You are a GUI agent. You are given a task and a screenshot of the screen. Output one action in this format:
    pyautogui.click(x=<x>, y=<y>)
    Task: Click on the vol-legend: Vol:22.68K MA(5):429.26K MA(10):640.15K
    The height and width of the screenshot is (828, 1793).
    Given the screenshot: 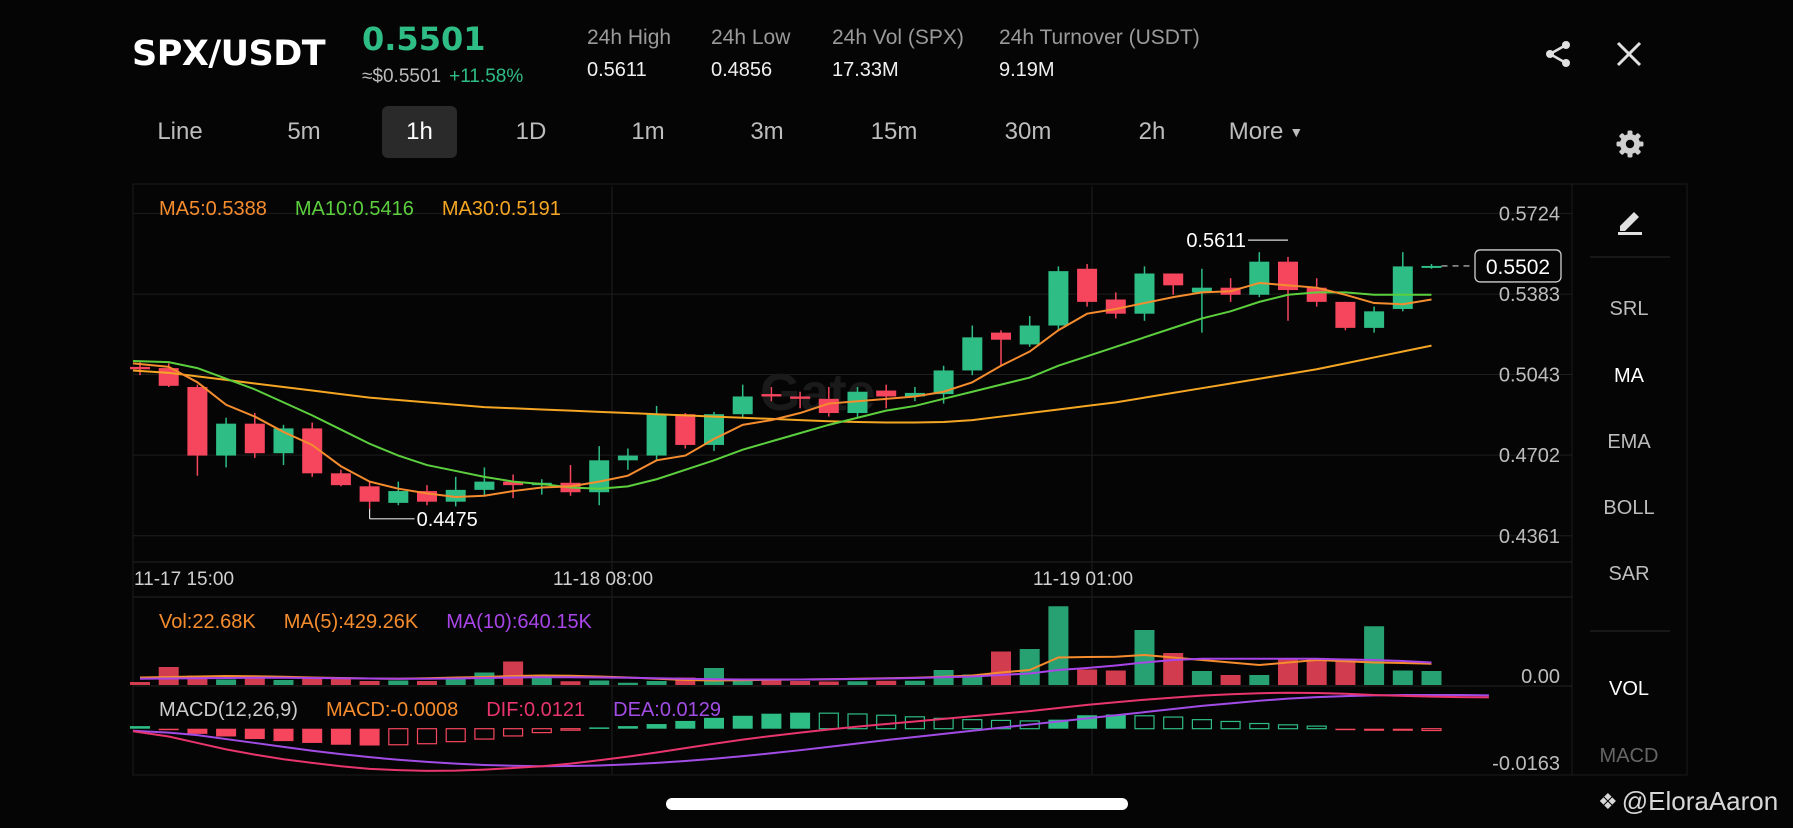 What is the action you would take?
    pyautogui.click(x=375, y=622)
    